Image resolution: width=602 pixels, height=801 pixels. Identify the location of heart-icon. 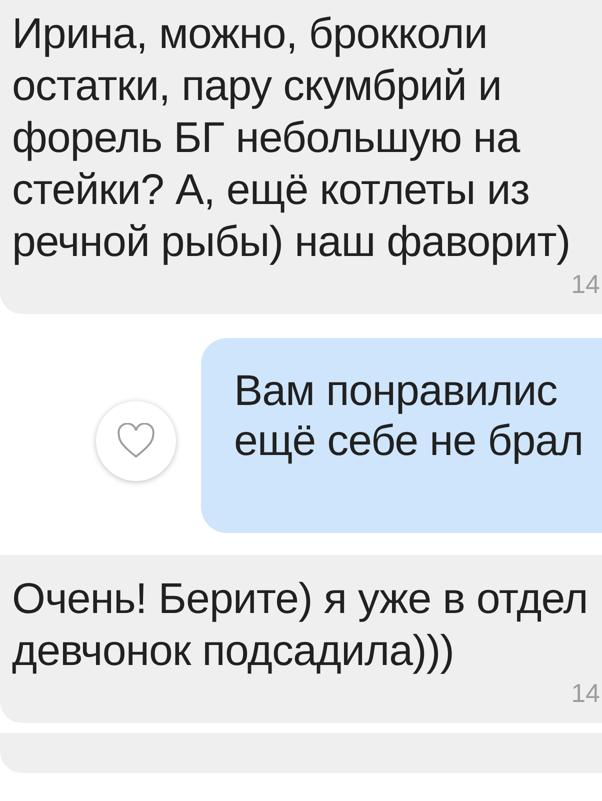
(136, 440).